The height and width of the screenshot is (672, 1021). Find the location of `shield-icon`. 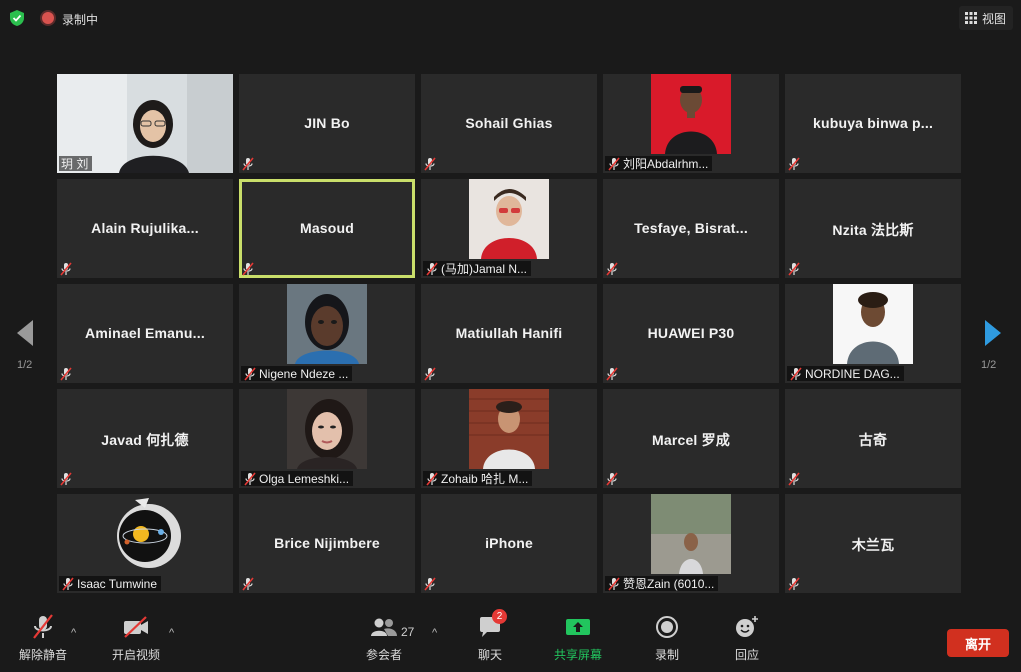

shield-icon is located at coordinates (17, 18).